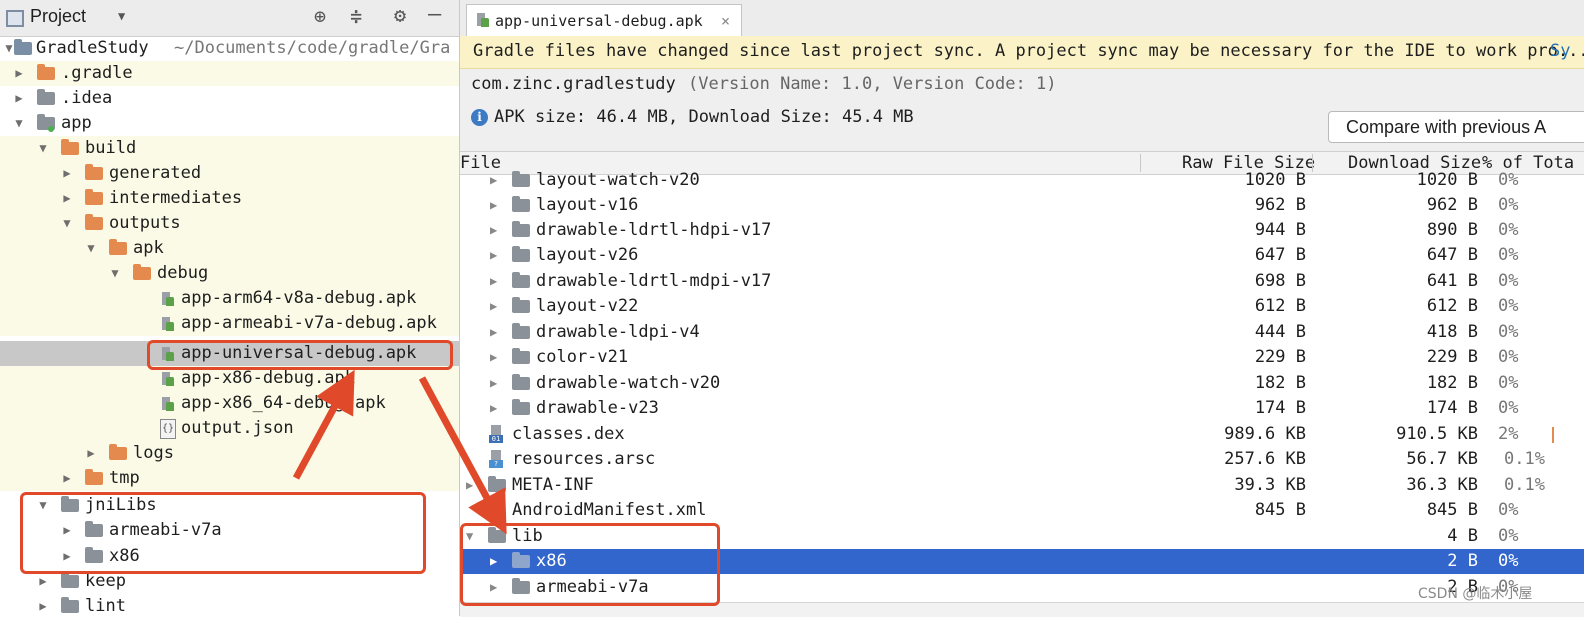  Describe the element at coordinates (323, 424) in the screenshot. I see `annotation-arrow-up` at that location.